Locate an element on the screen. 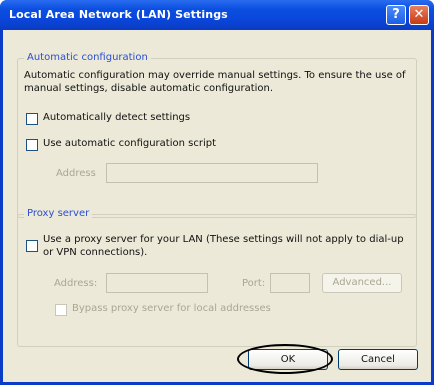 The image size is (434, 385). help-icon: ? is located at coordinates (396, 14).